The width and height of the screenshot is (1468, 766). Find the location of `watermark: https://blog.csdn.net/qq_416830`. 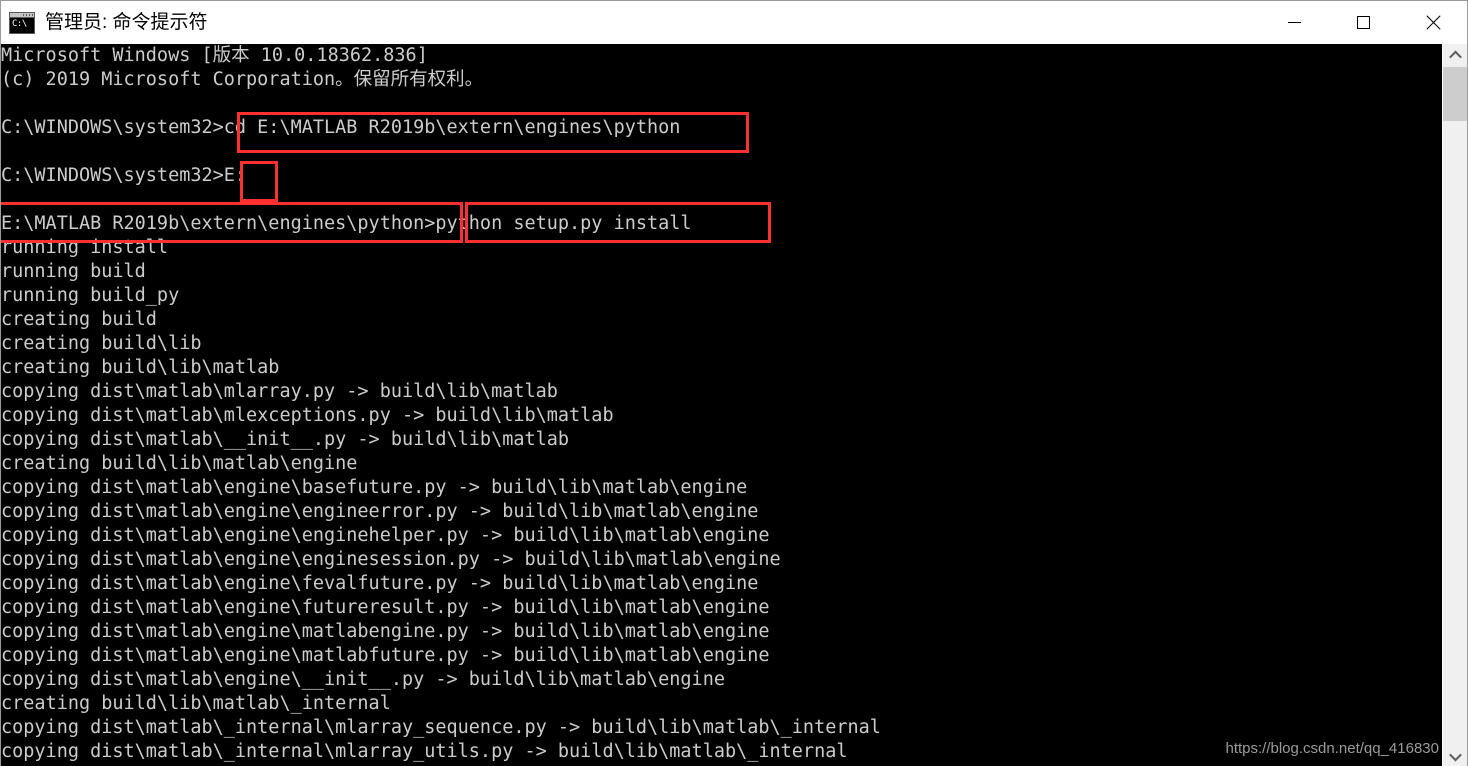

watermark: https://blog.csdn.net/qq_416830 is located at coordinates (1332, 748).